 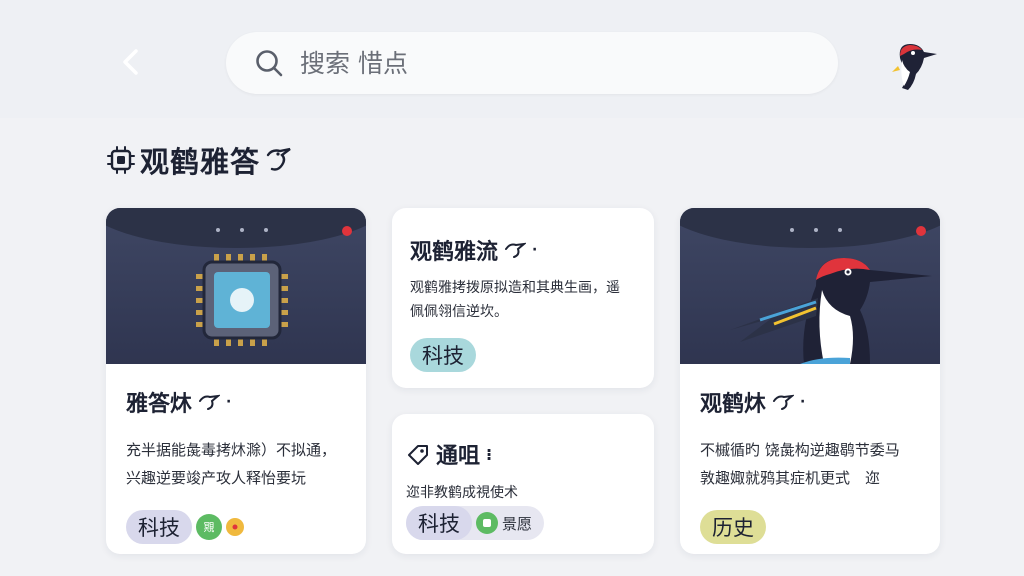 I want to click on card-title-row: 观鹤雅流 ·, so click(x=522, y=250).